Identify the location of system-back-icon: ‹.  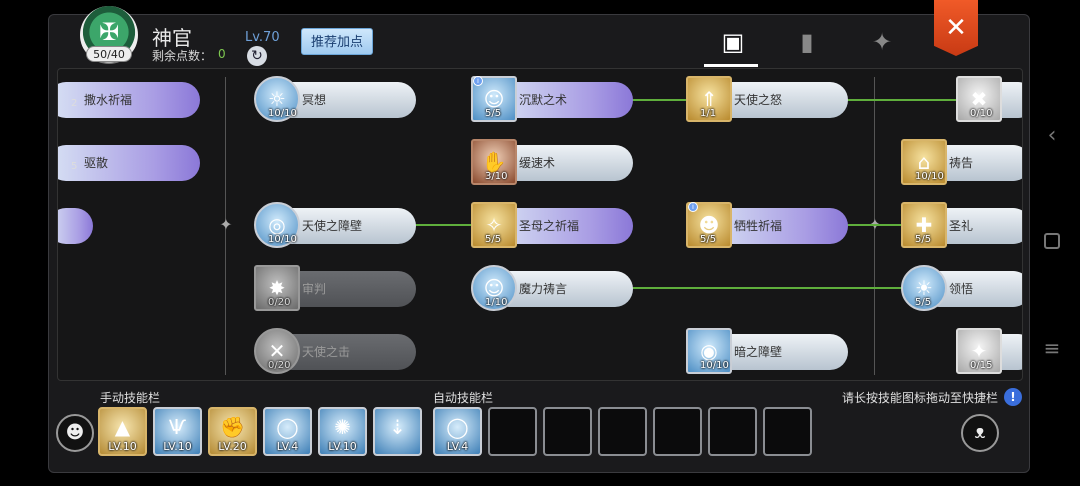
(1052, 136).